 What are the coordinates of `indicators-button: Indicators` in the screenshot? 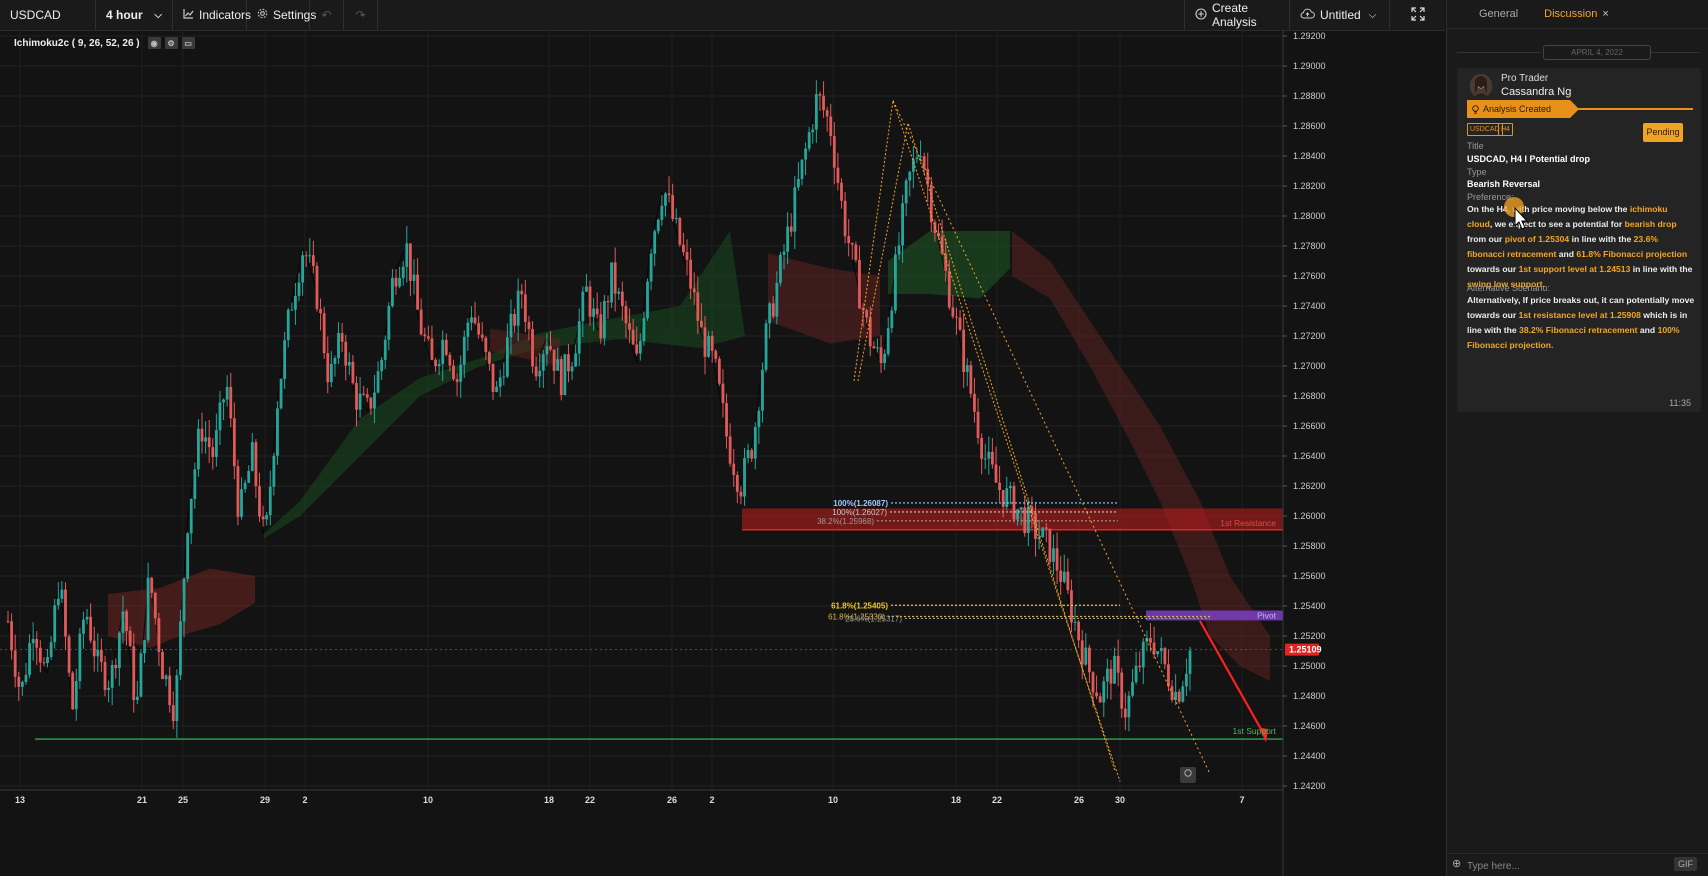 It's located at (212, 15).